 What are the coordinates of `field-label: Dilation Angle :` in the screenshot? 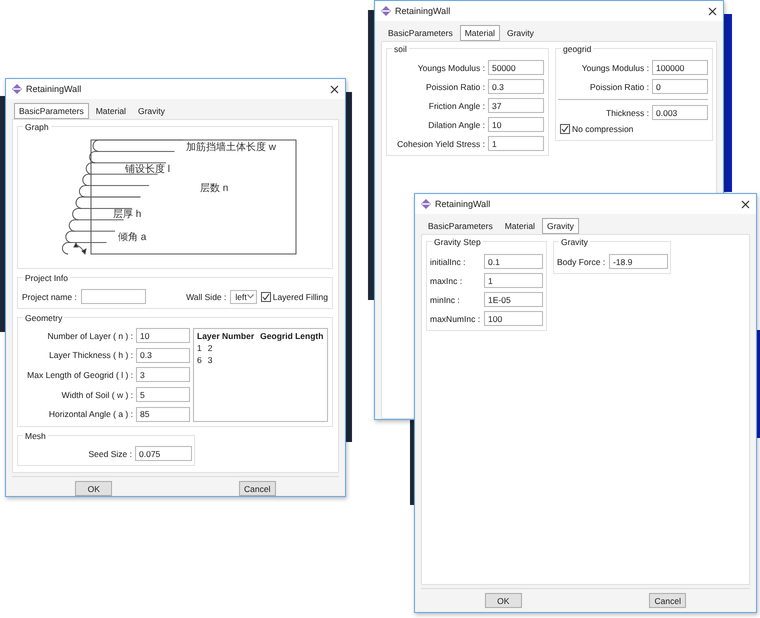 It's located at (456, 125).